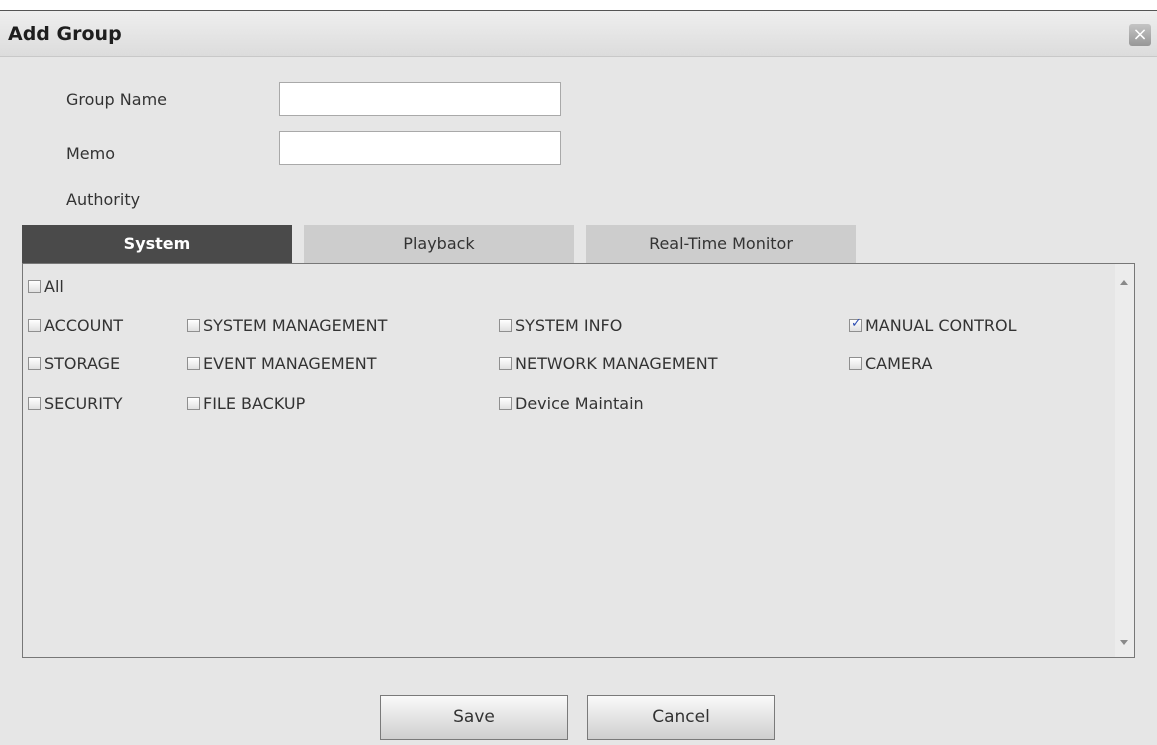 This screenshot has height=745, width=1157. Describe the element at coordinates (65, 34) in the screenshot. I see `dialog-title: Add Group` at that location.